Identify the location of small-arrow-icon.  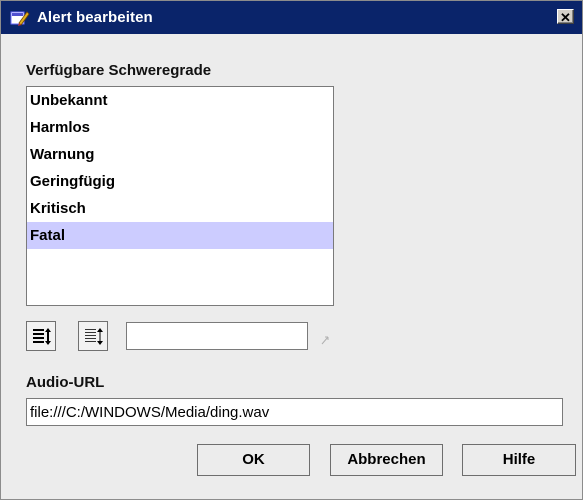
(325, 338).